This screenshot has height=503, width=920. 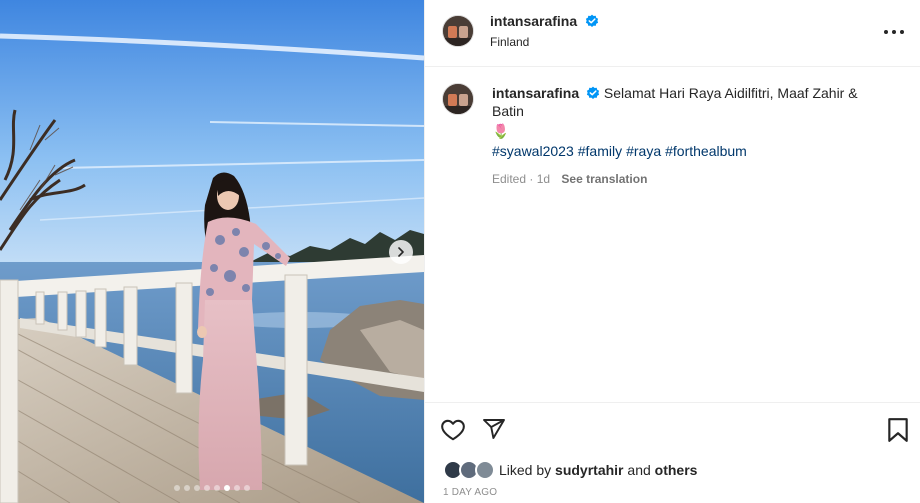 What do you see at coordinates (604, 179) in the screenshot?
I see `see-translation-button: See translation` at bounding box center [604, 179].